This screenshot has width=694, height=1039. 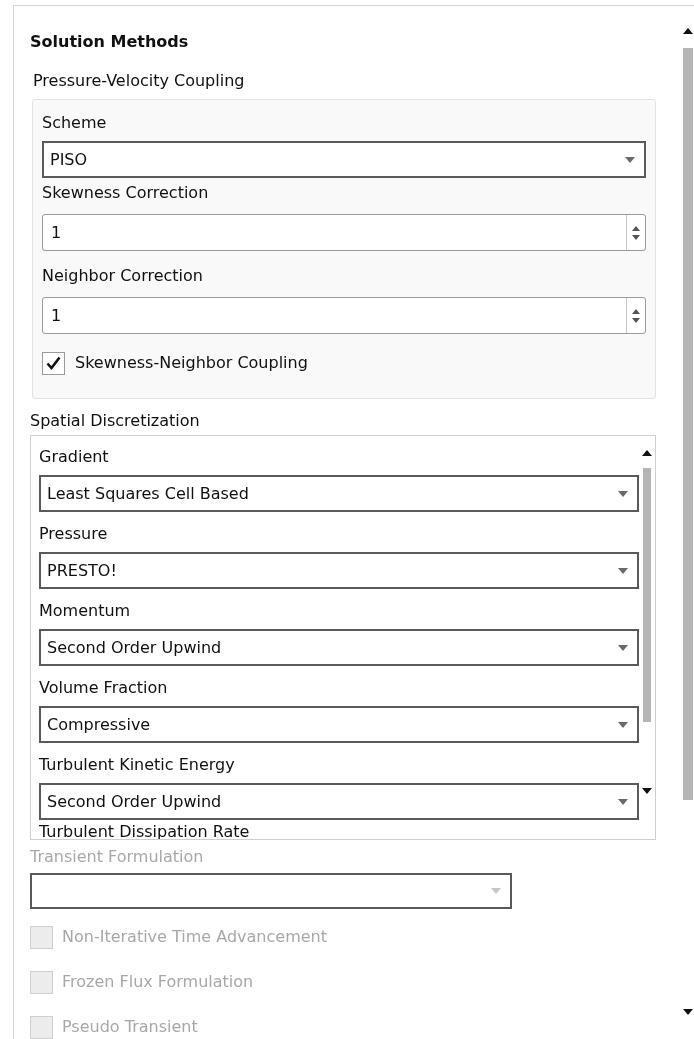 I want to click on dropdown: Least Squares Cell Based, so click(x=339, y=493).